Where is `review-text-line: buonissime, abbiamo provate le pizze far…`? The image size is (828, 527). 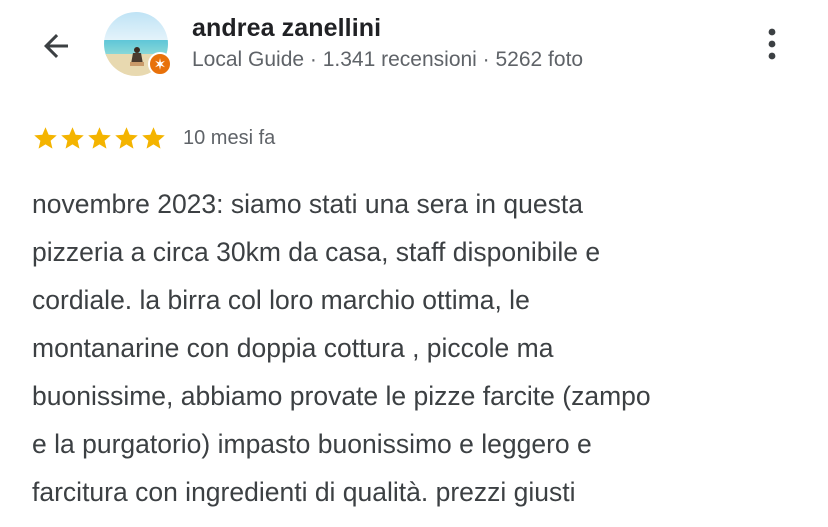 review-text-line: buonissime, abbiamo provate le pizze far… is located at coordinates (341, 396).